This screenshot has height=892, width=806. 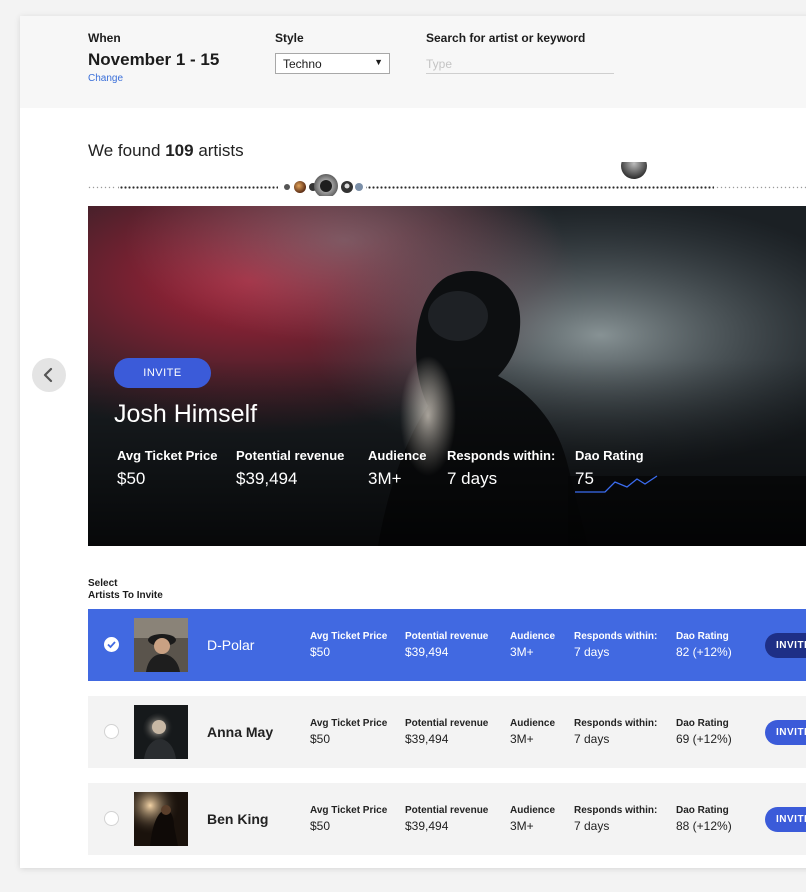 I want to click on chevron-left-icon, so click(x=48, y=375).